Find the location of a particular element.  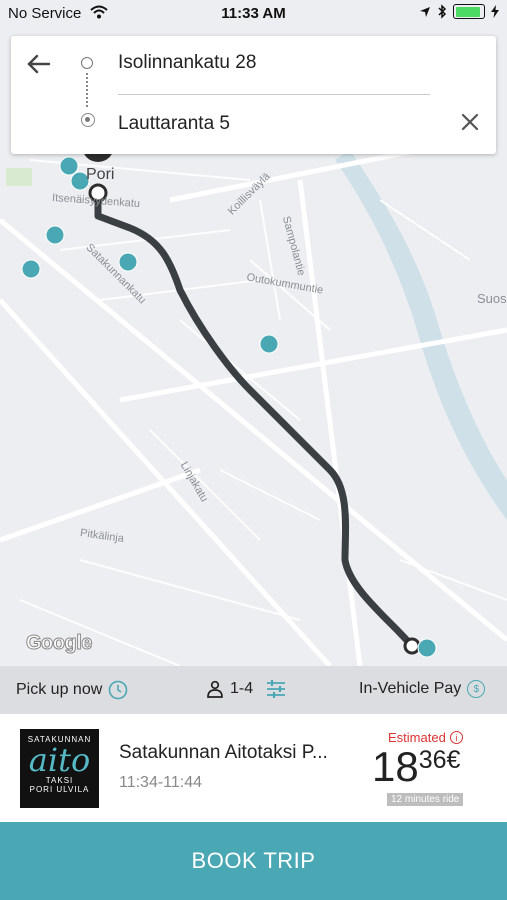

logo-text: PORI ULVILA is located at coordinates (59, 789).